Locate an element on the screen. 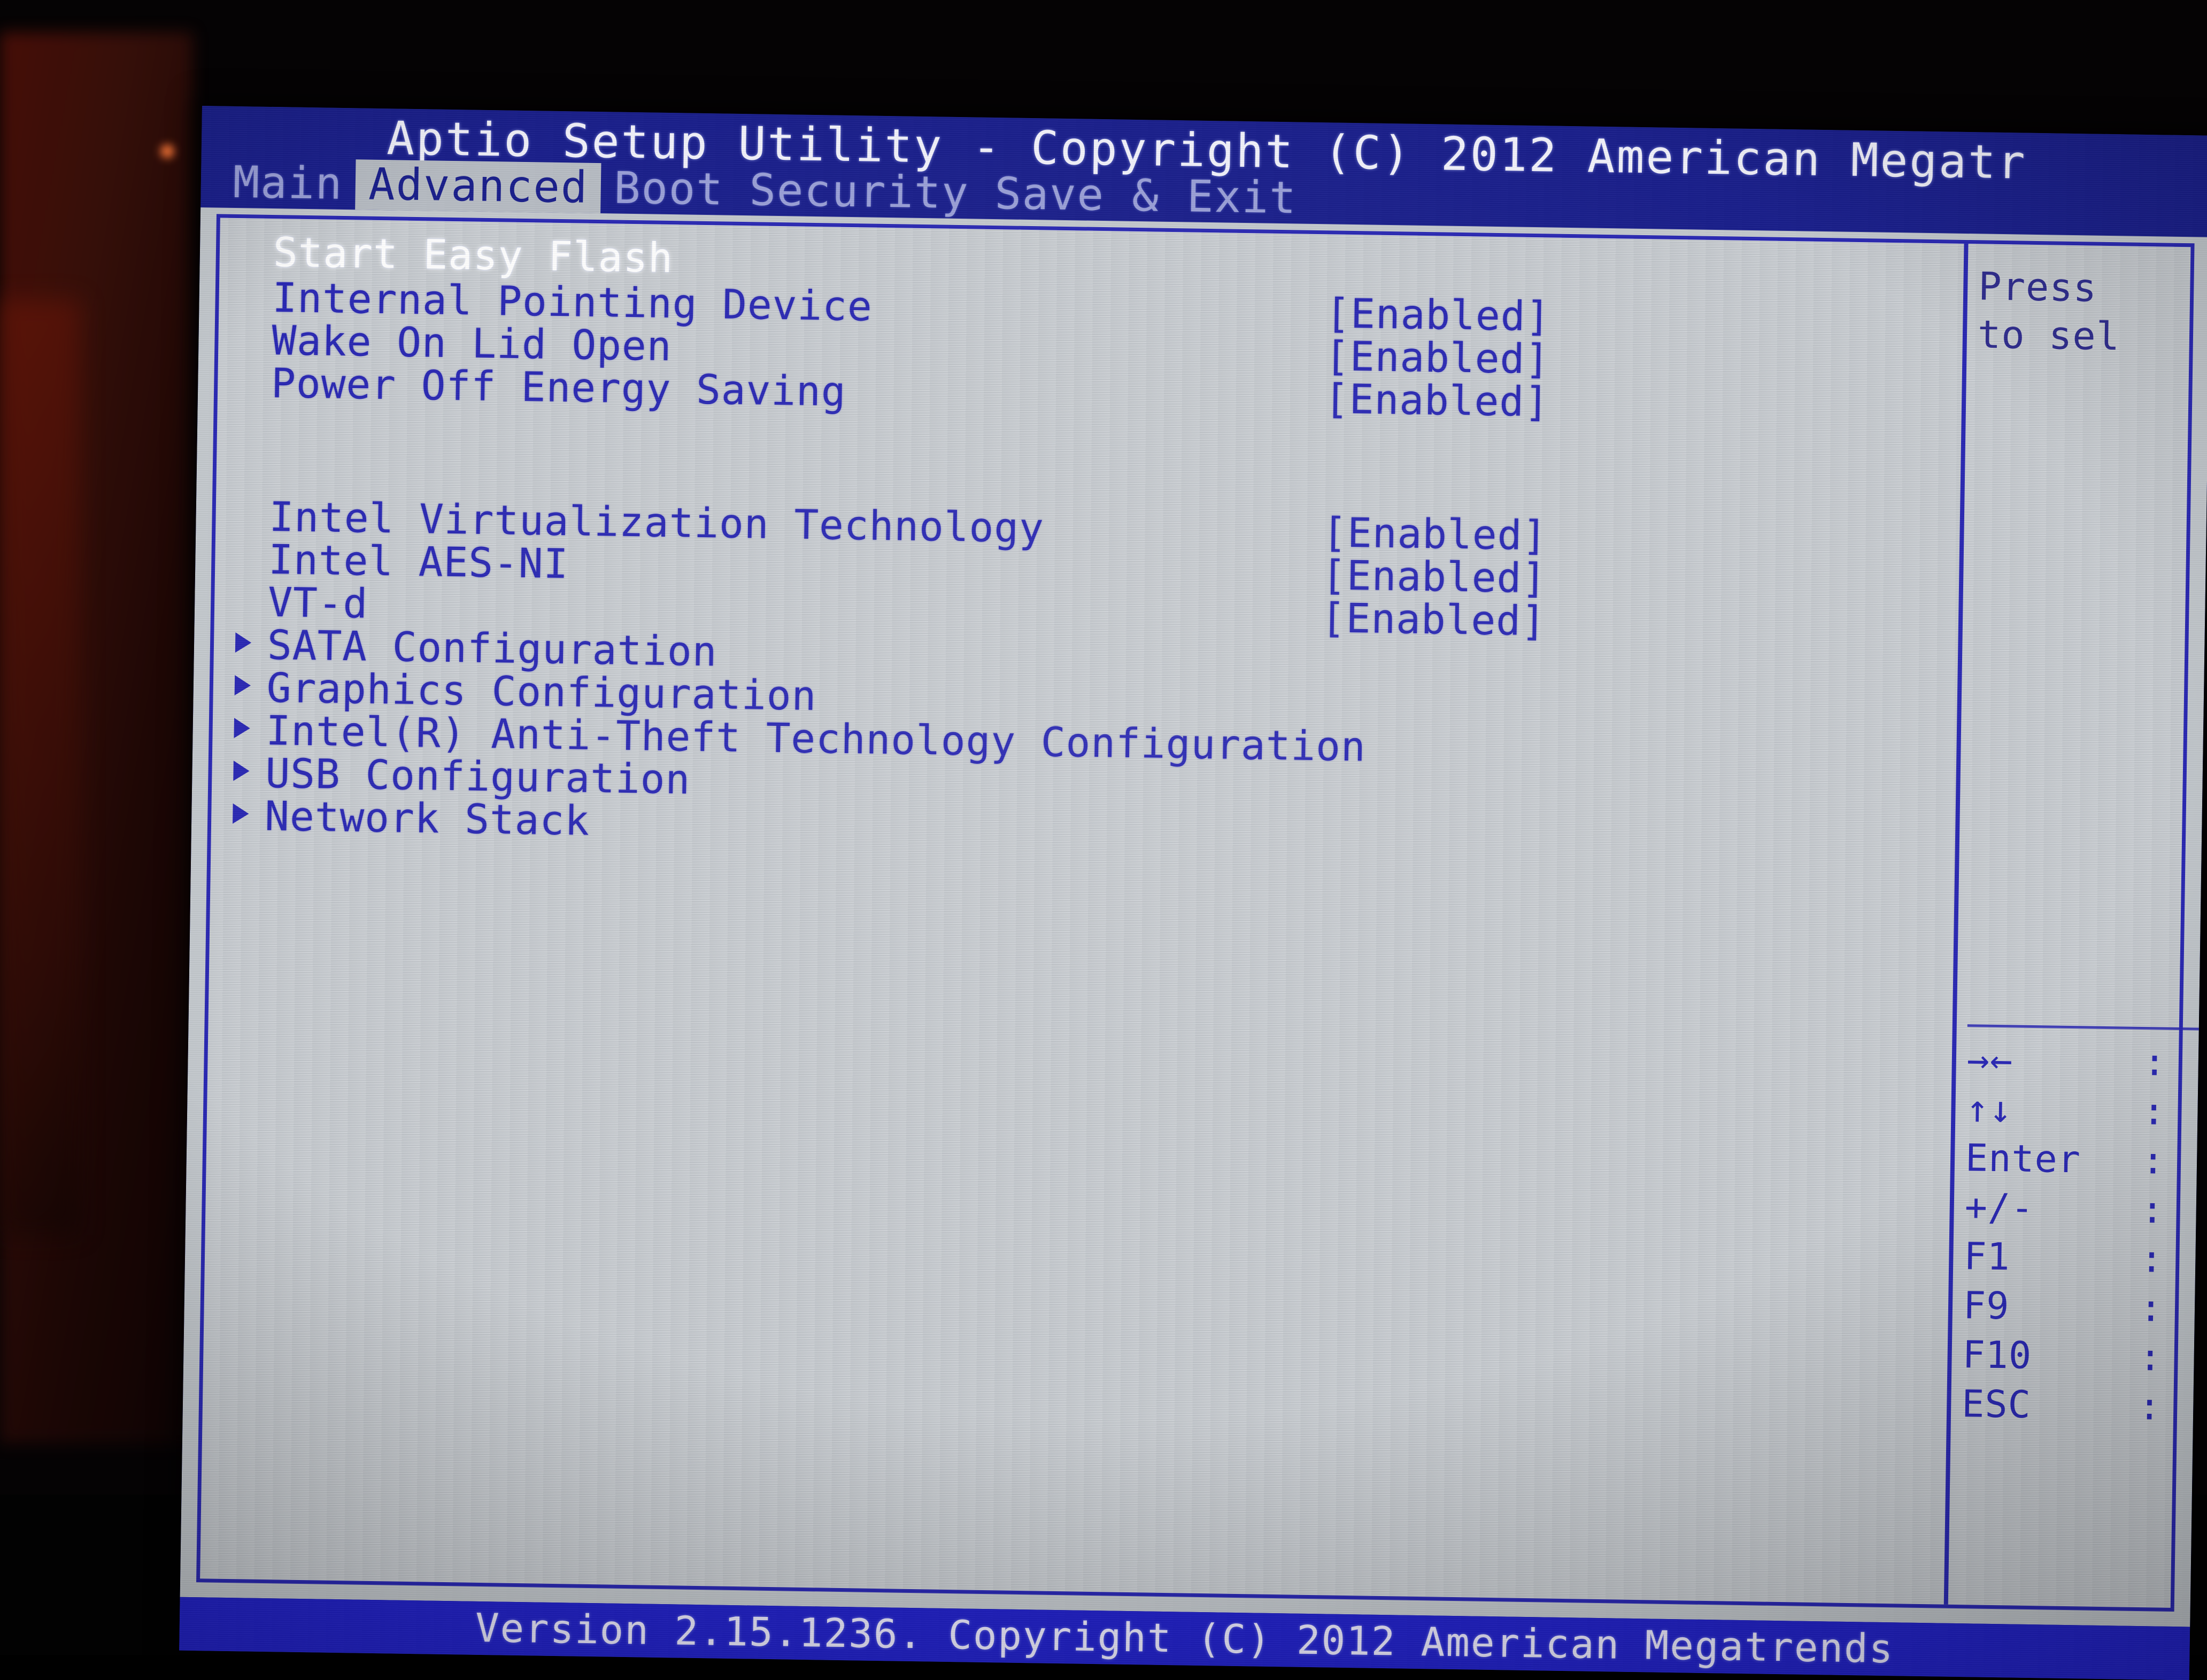 The height and width of the screenshot is (1680, 2207). key-legend-key: F10 is located at coordinates (1997, 1355).